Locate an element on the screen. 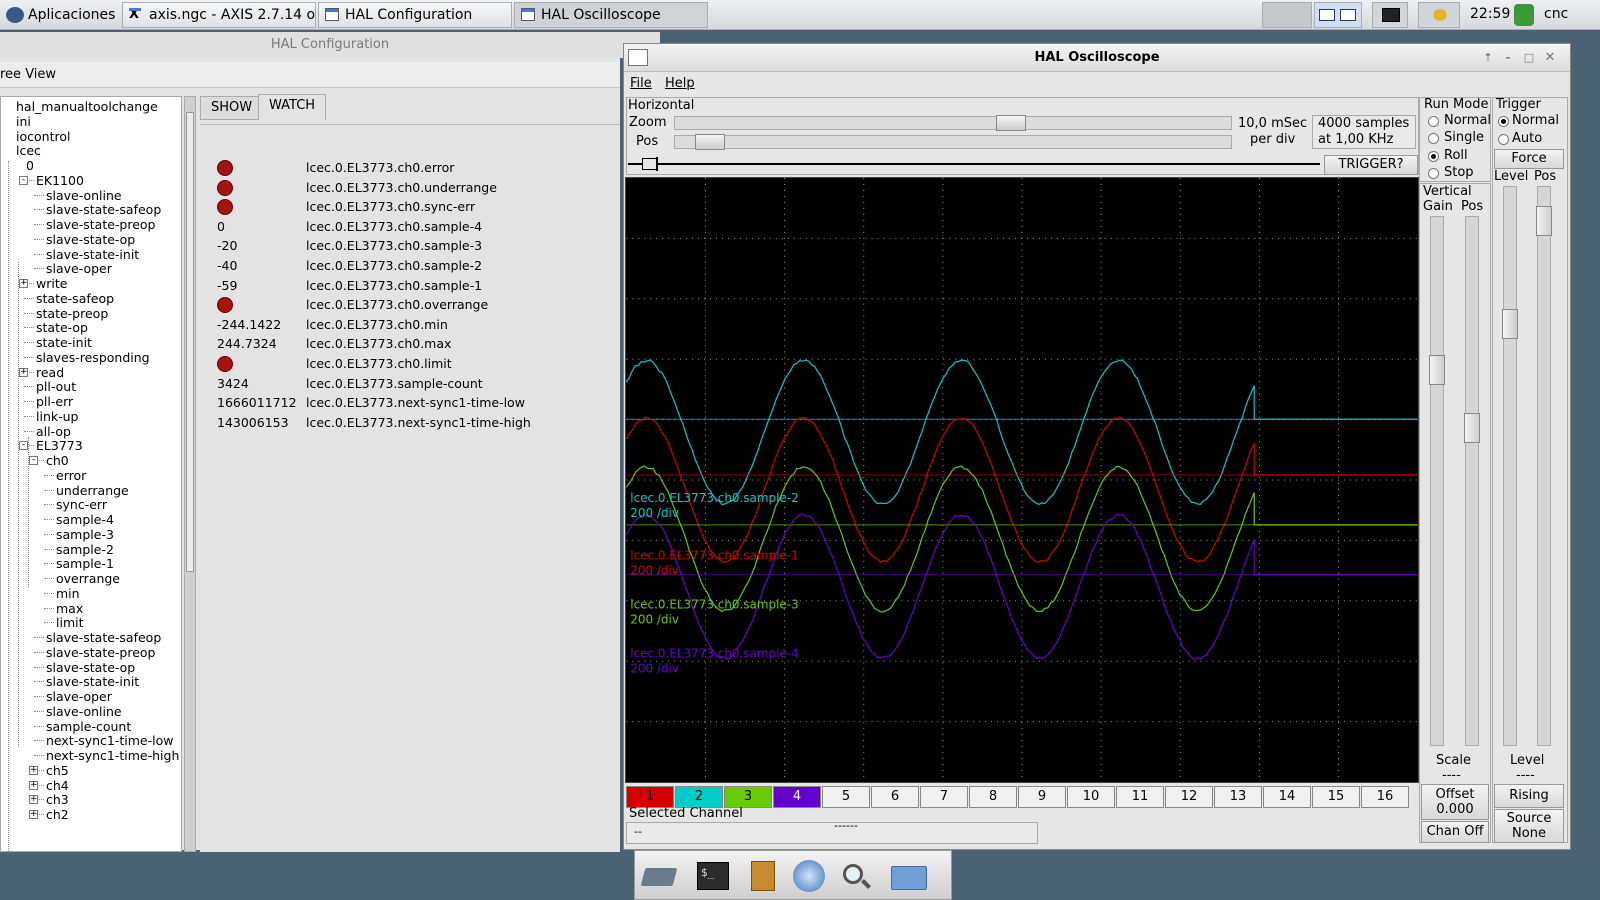  tree-item: min is located at coordinates (68, 593).